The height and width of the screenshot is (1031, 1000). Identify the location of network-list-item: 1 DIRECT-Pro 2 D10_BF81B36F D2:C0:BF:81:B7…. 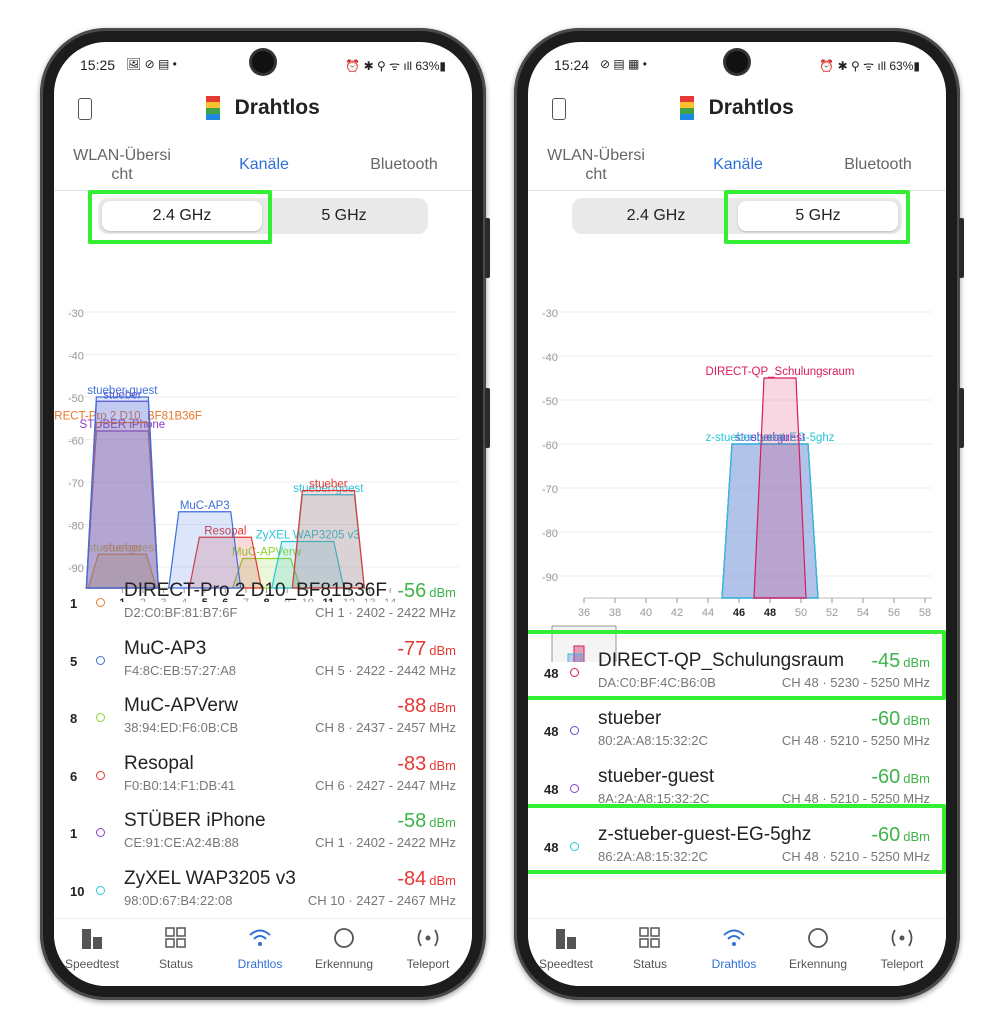
(263, 600).